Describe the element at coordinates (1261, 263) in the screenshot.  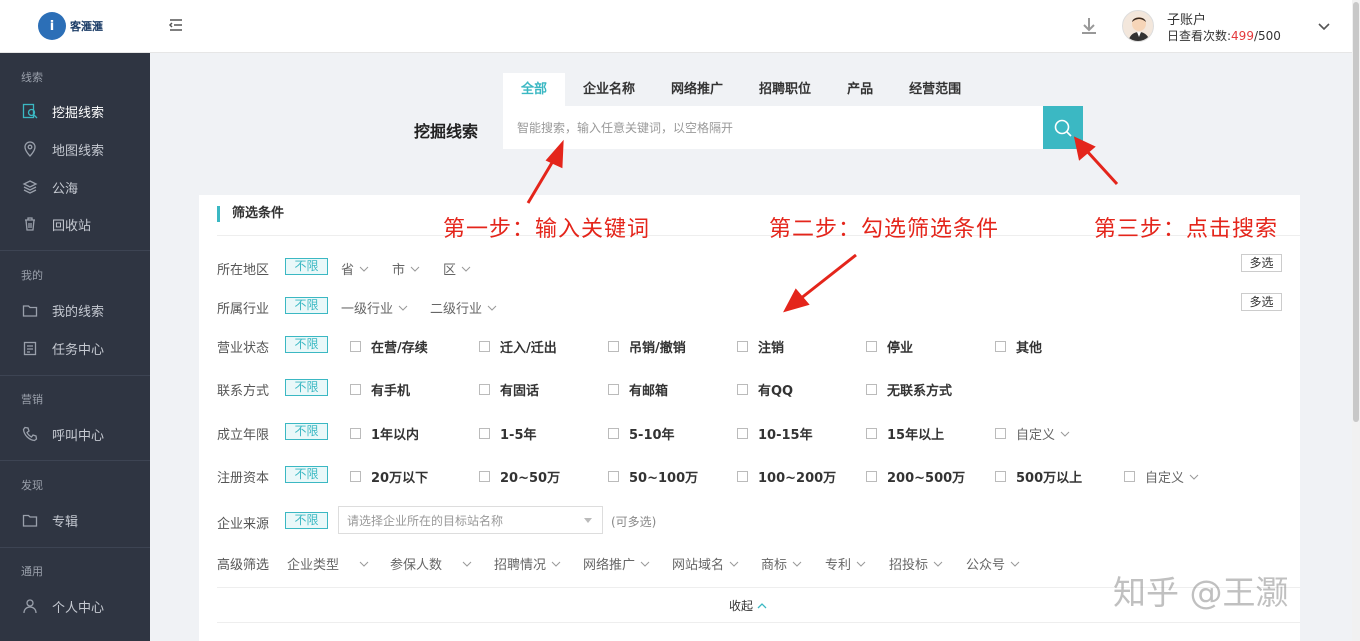
I see `region-multi-select-button: 多选` at that location.